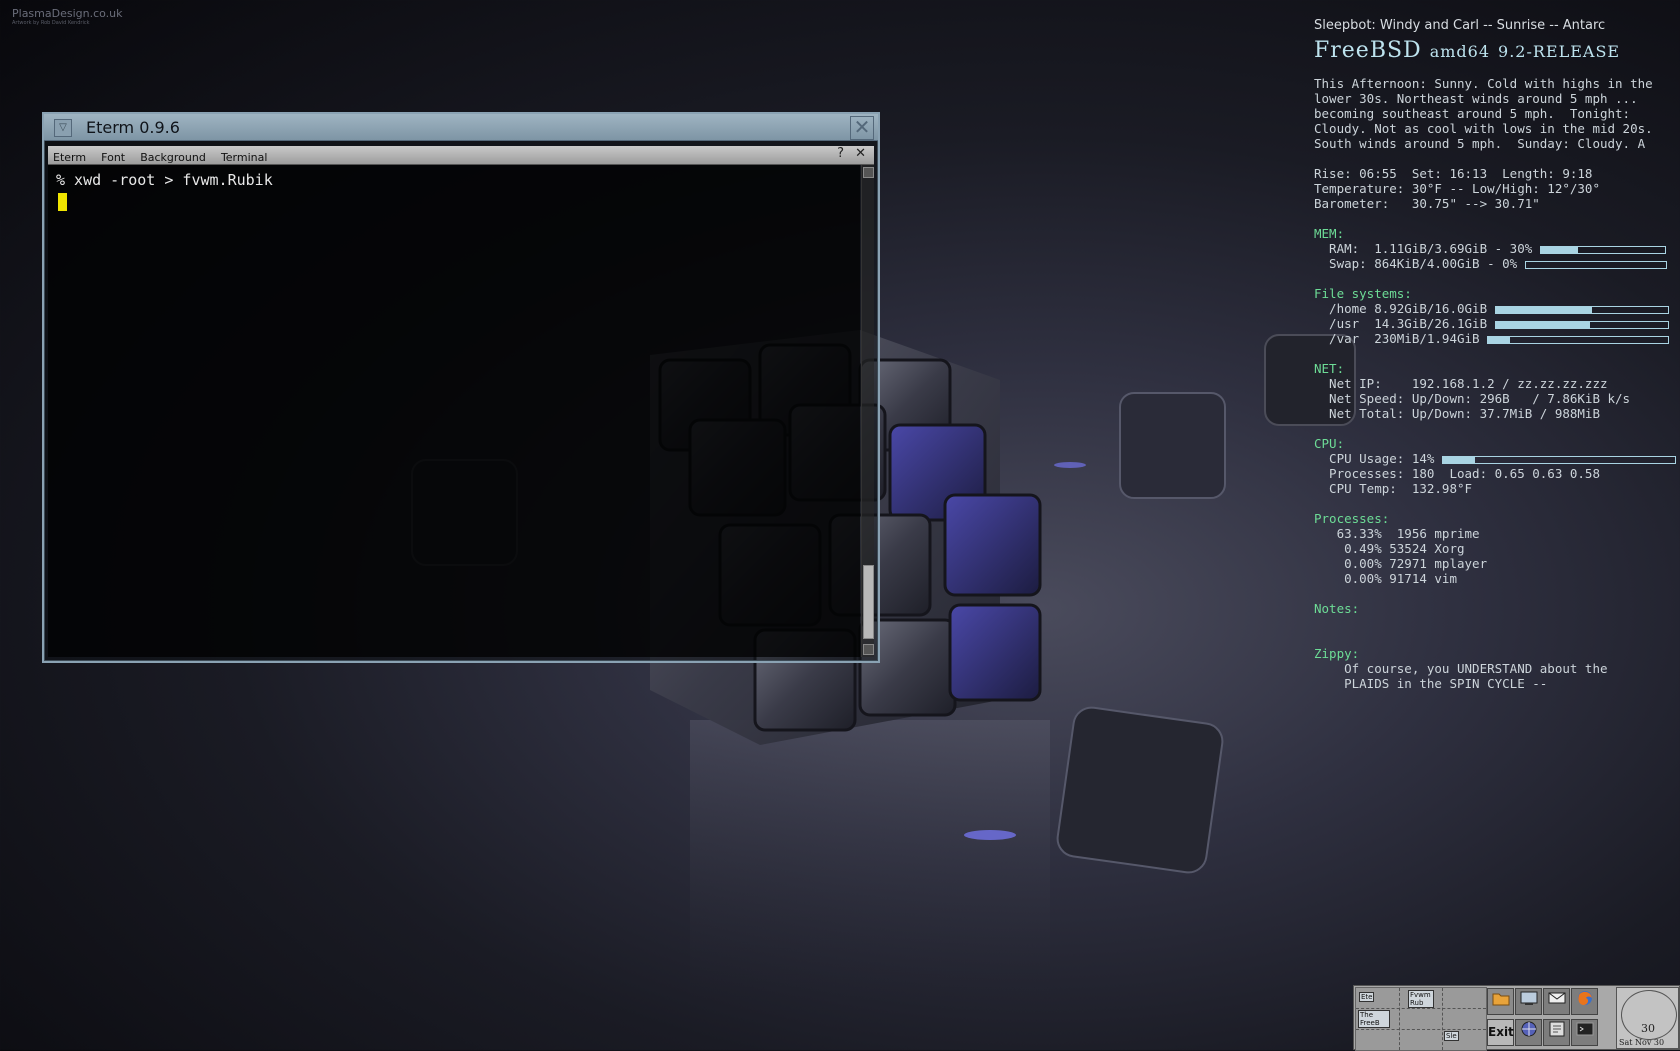 Image resolution: width=1680 pixels, height=1051 pixels. I want to click on ram-text: RAM: 1.11GiB/3.69GiB - 30%, so click(1423, 248).